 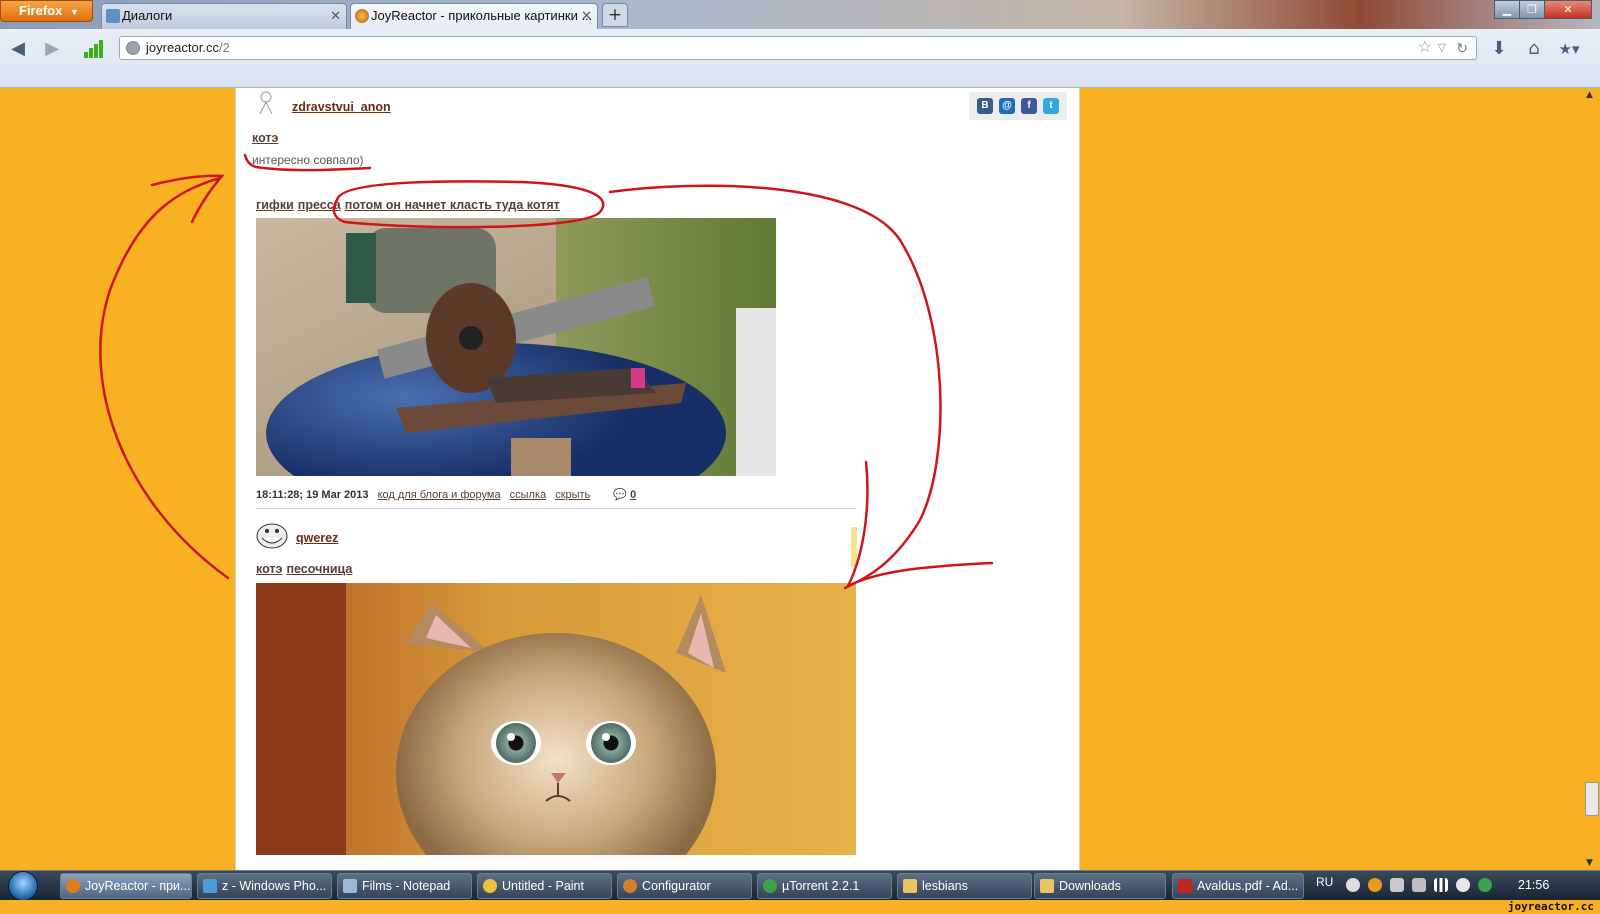 I want to click on address-bar: joyreactor.cc/2 ☆ ▽ ↻, so click(x=798, y=48).